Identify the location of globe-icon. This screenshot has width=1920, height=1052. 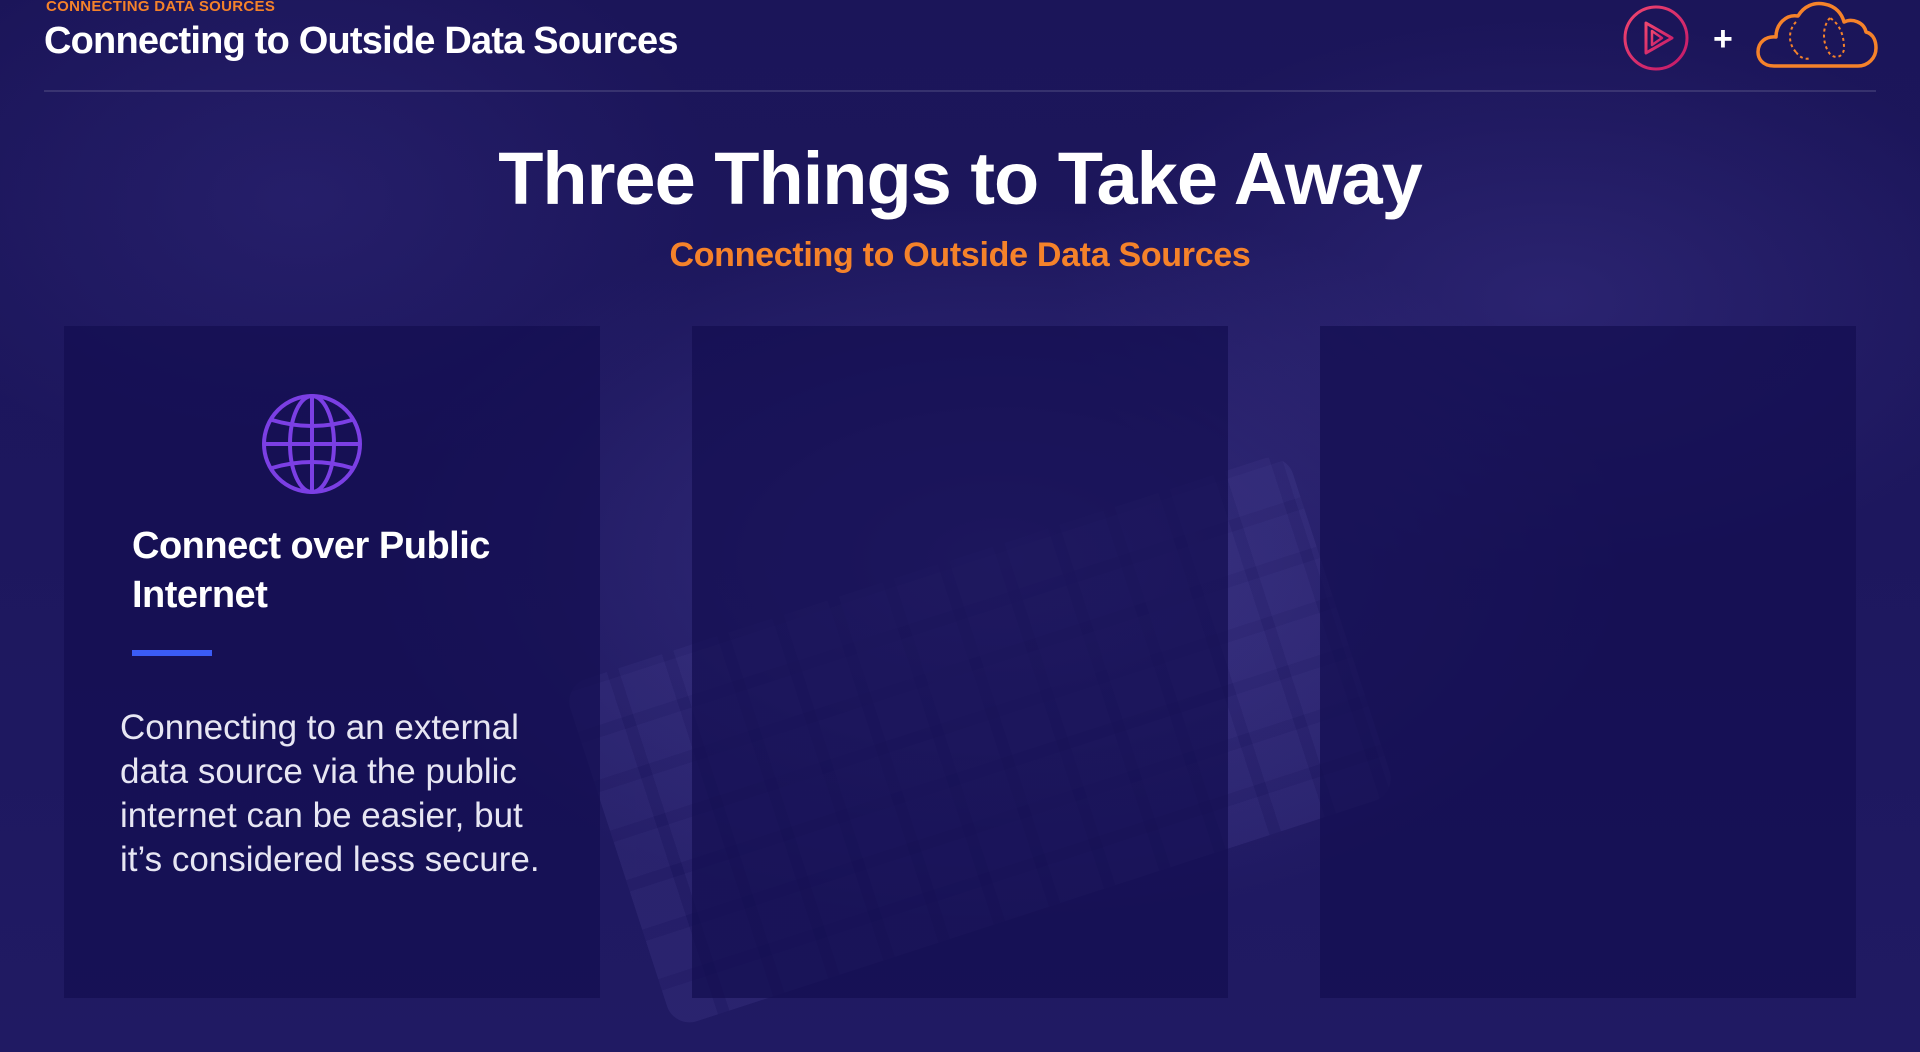
(312, 444).